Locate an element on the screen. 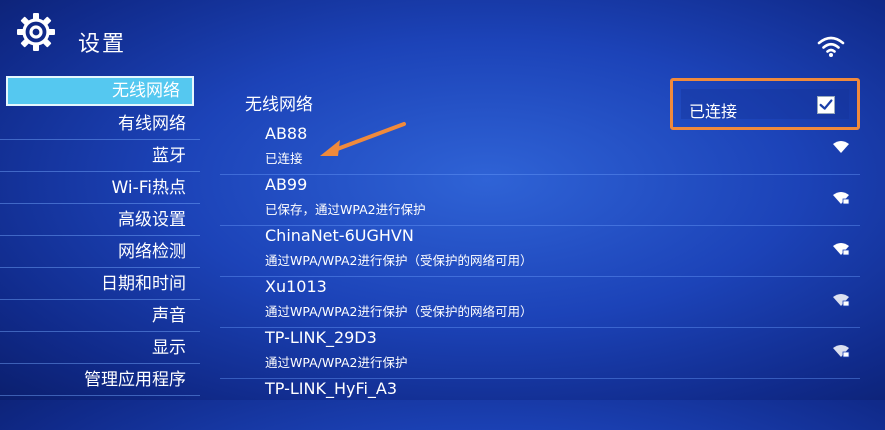  sidebar-item-wireless: 无线网络 is located at coordinates (100, 91).